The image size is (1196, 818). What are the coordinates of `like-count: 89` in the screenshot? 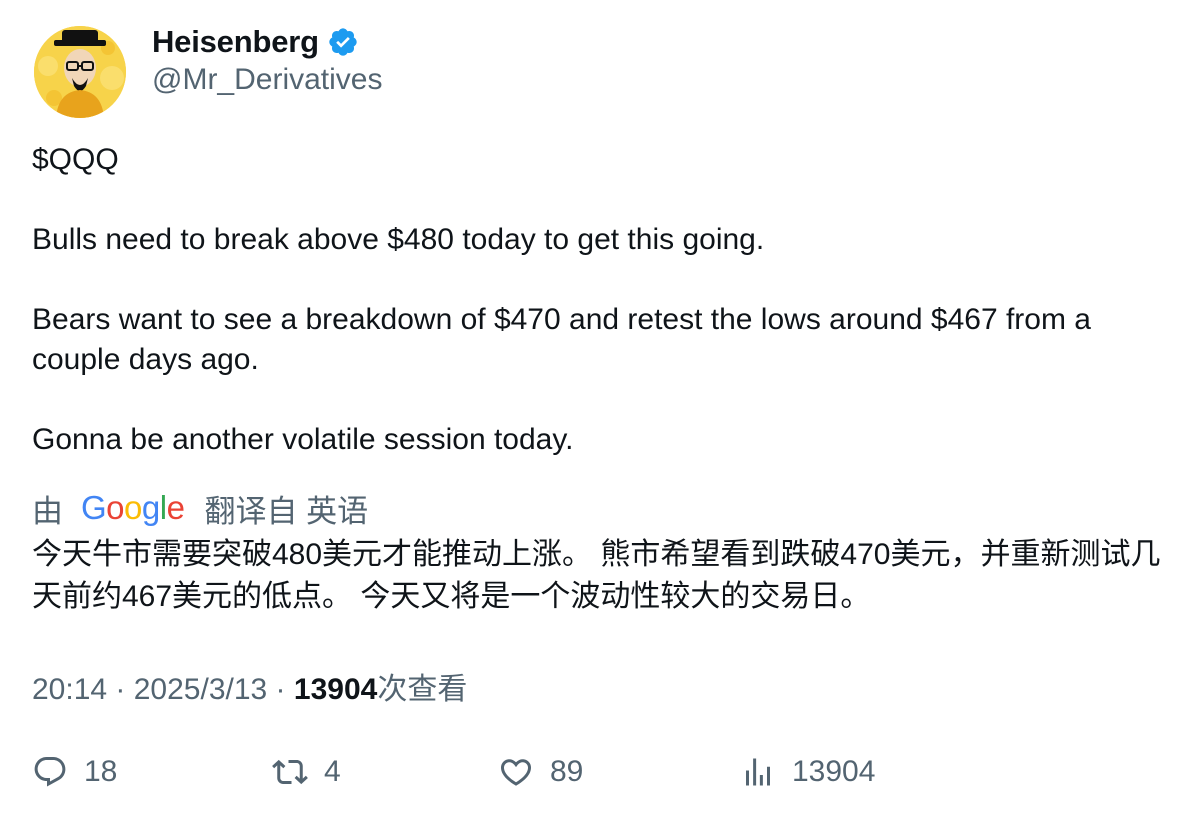 It's located at (567, 771).